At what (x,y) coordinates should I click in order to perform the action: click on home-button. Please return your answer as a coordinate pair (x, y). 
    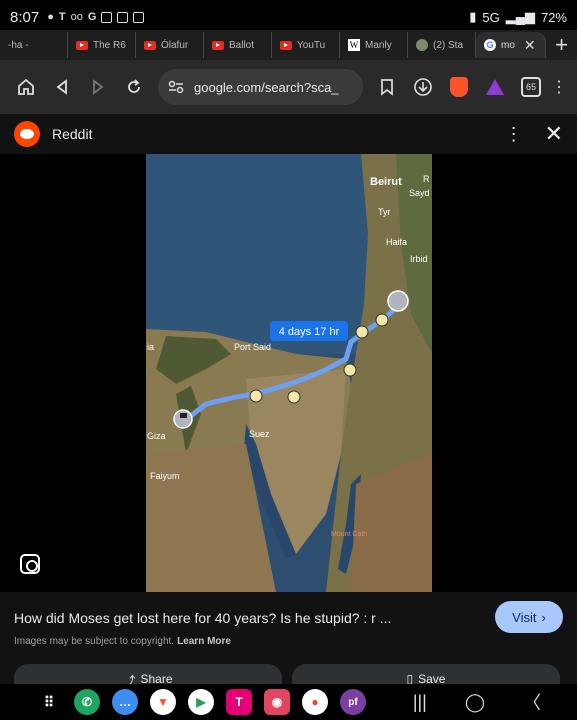
    Looking at the image, I should click on (26, 87).